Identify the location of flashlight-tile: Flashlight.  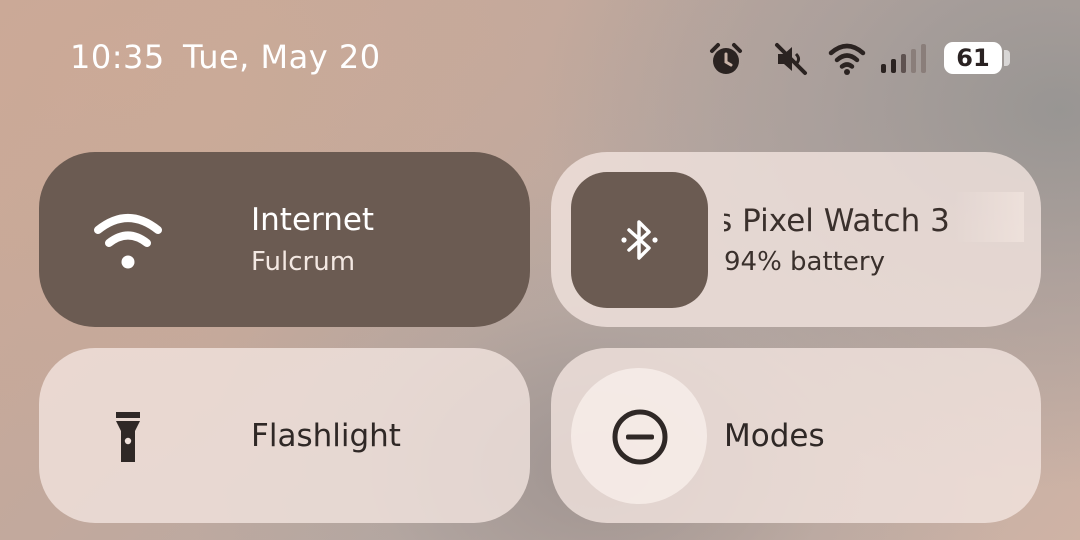
(284, 435).